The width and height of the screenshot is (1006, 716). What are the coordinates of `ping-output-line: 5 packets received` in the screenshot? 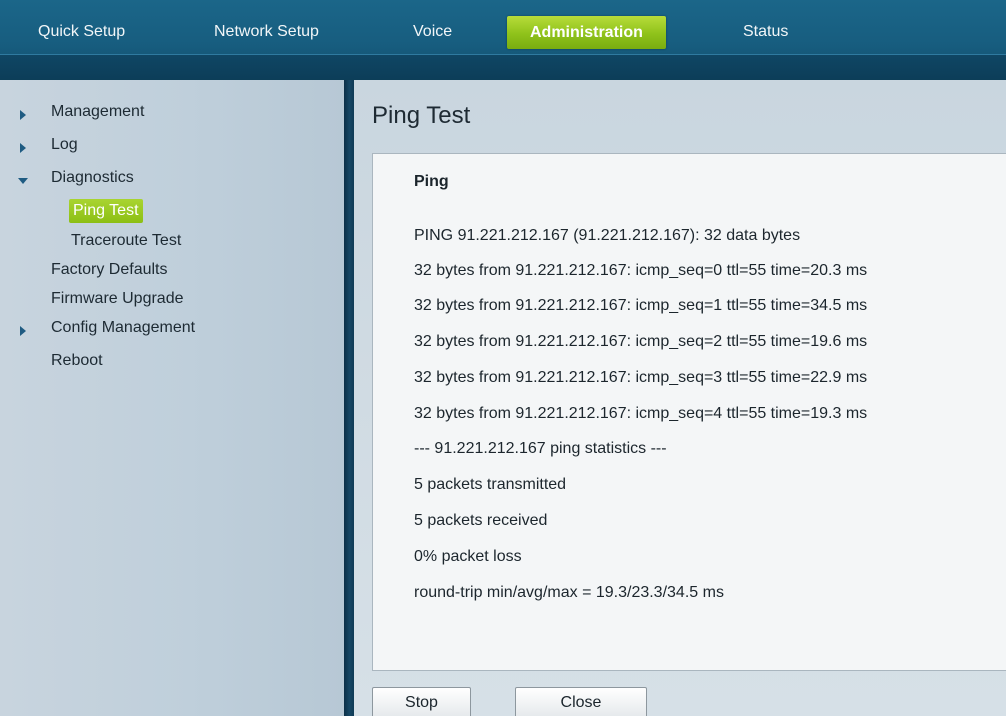 It's located at (481, 520).